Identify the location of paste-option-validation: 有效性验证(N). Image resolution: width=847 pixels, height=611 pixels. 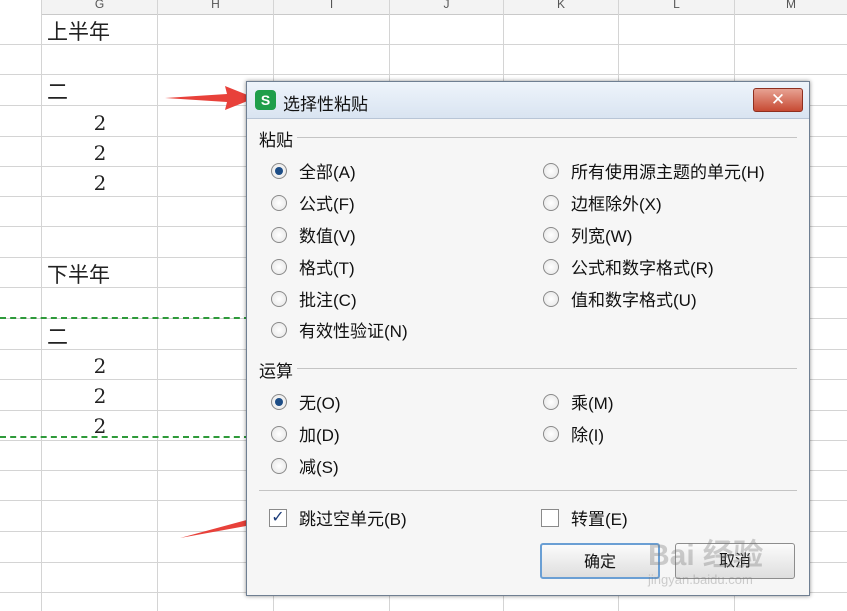
(339, 329).